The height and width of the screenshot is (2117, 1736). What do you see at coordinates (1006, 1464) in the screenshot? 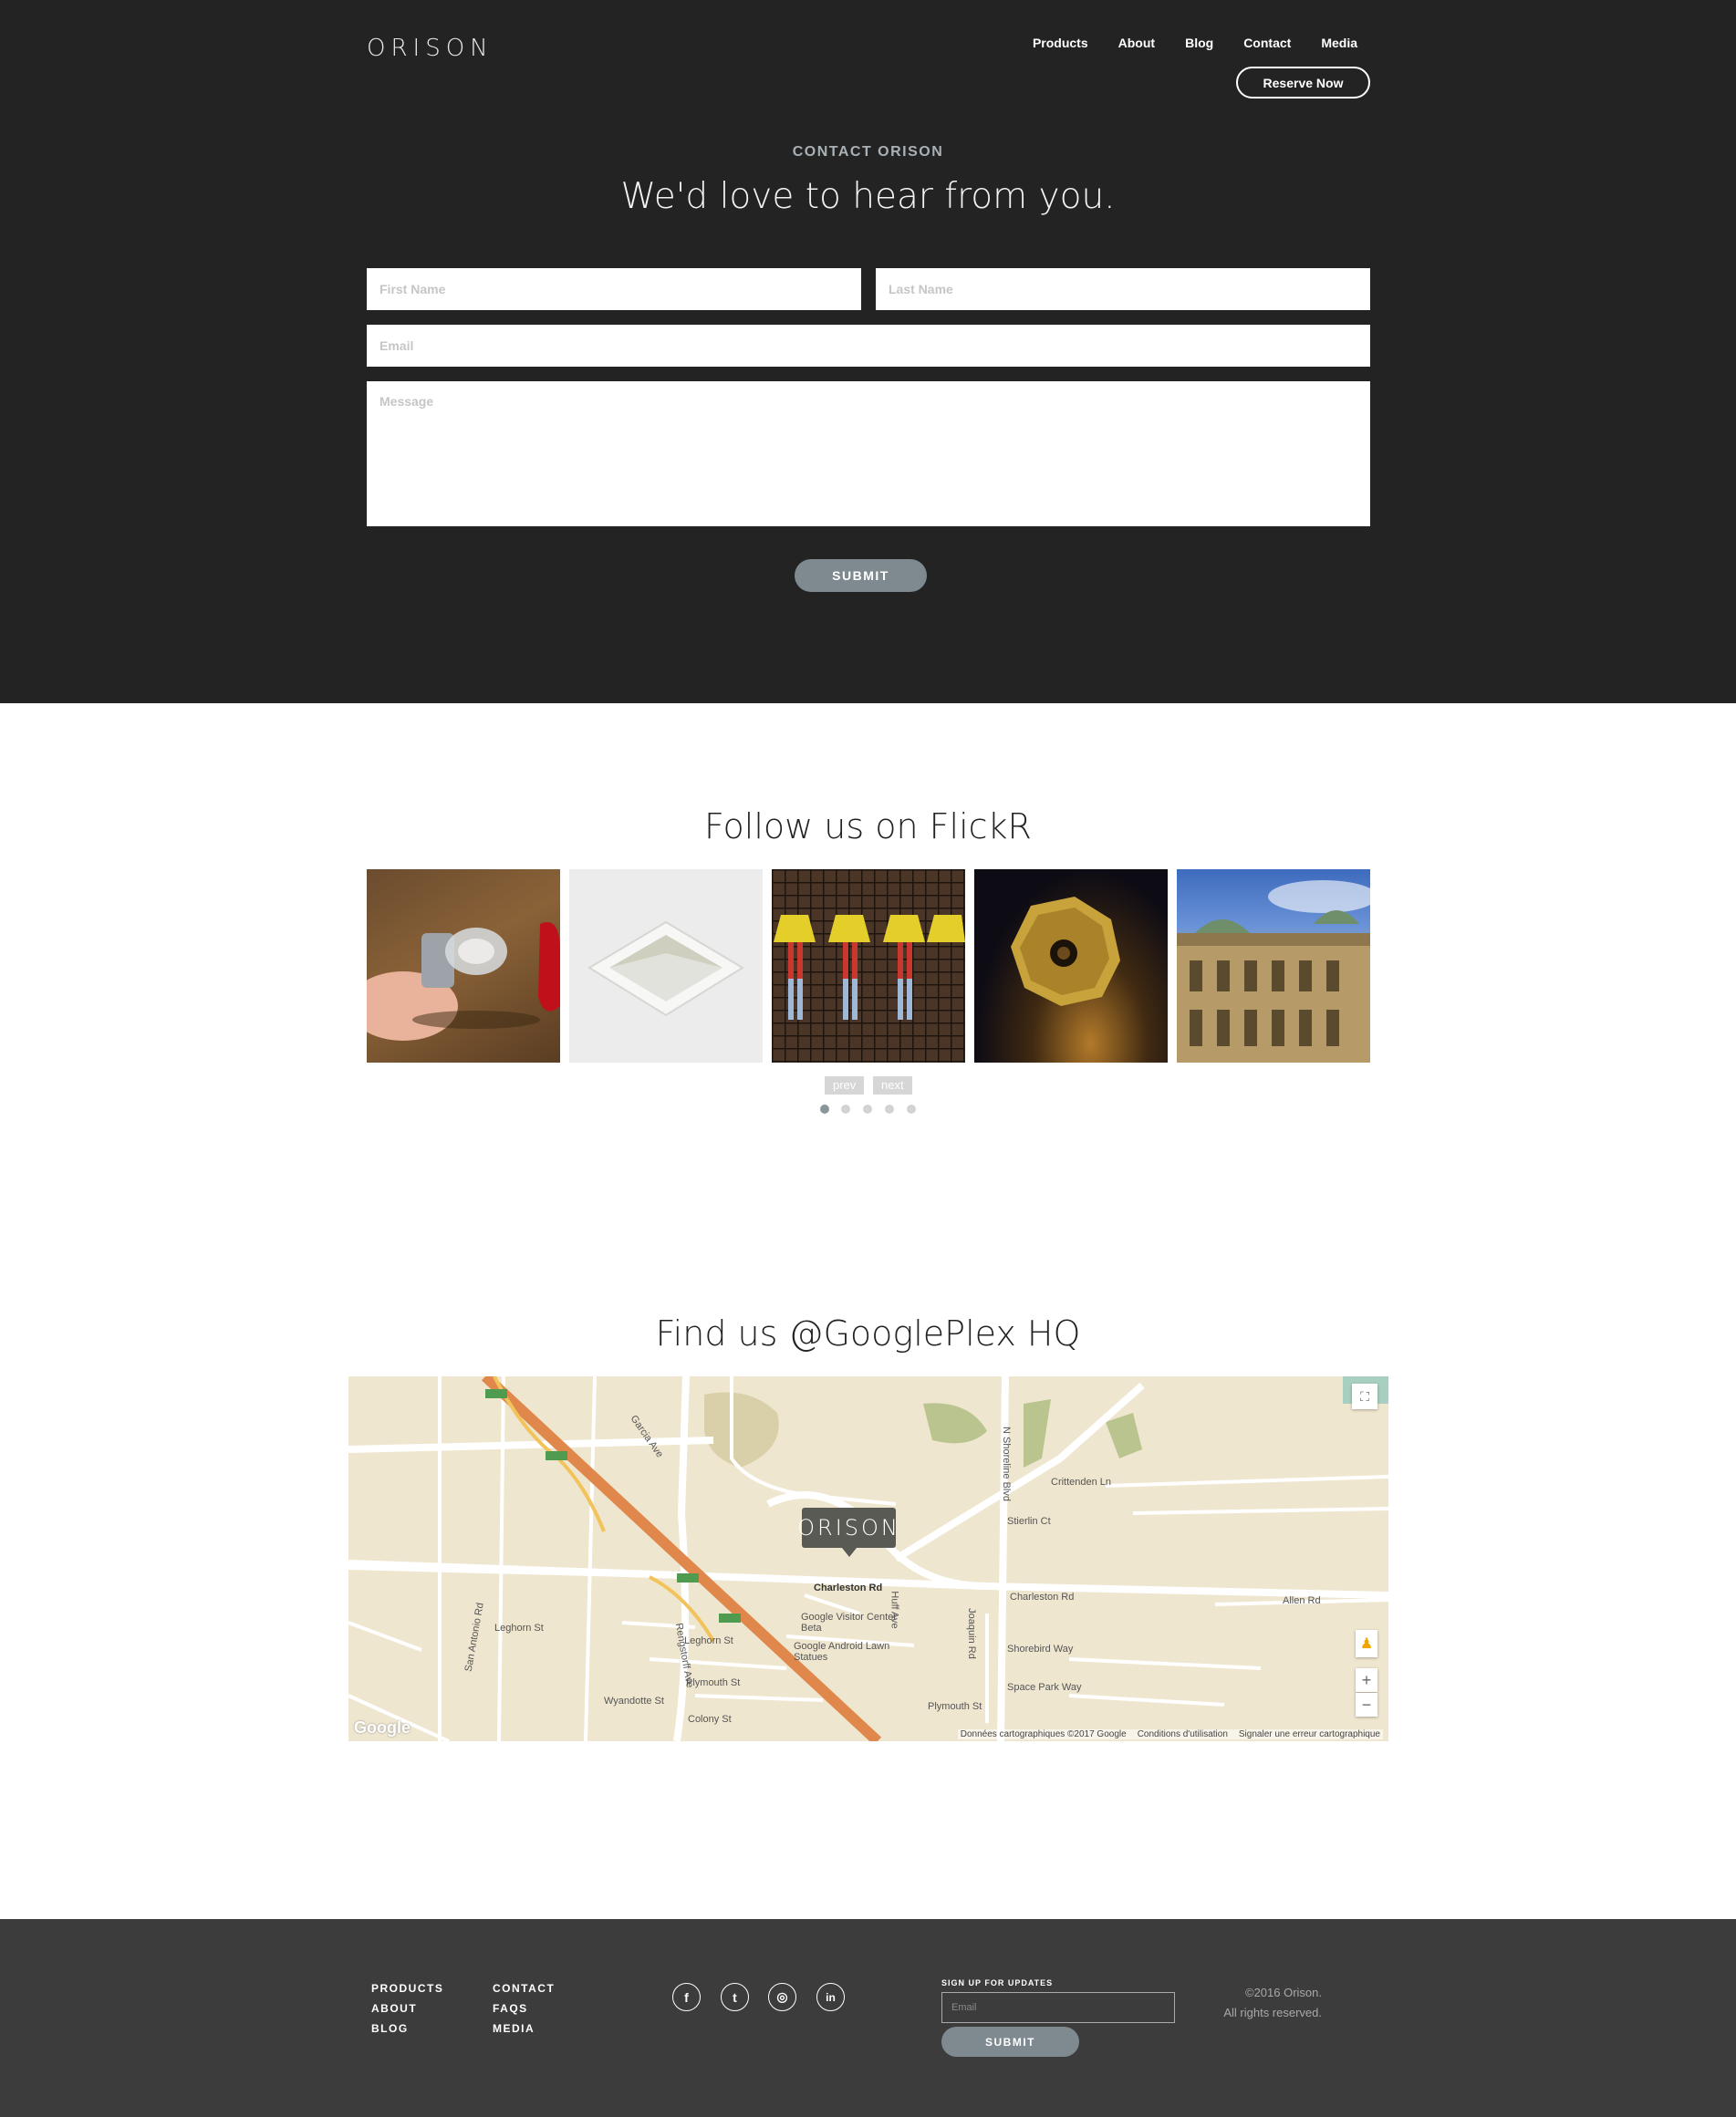
I see `map-label-n-shoreline-blvd: N Shoreline Blvd` at bounding box center [1006, 1464].